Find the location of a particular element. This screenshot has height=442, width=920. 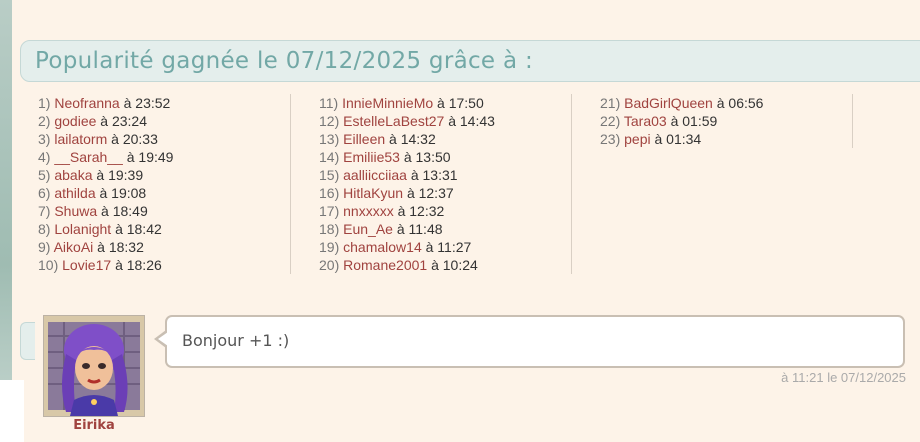

list-item: 21) BadGirlQueen à 06:56 is located at coordinates (726, 103).